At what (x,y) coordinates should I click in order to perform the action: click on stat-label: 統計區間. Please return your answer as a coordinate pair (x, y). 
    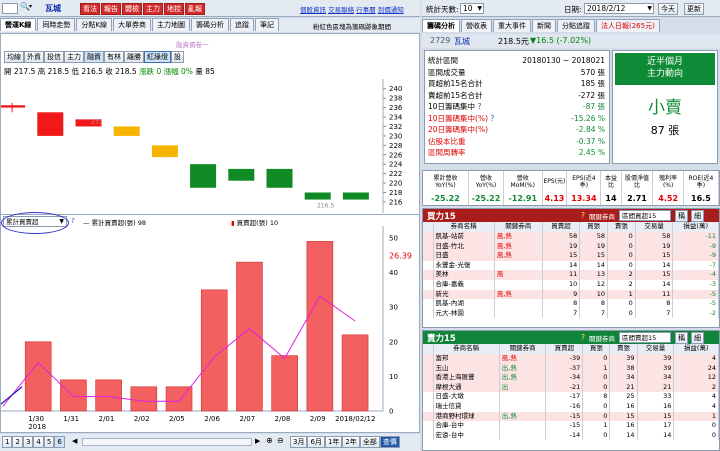
    Looking at the image, I should click on (443, 61).